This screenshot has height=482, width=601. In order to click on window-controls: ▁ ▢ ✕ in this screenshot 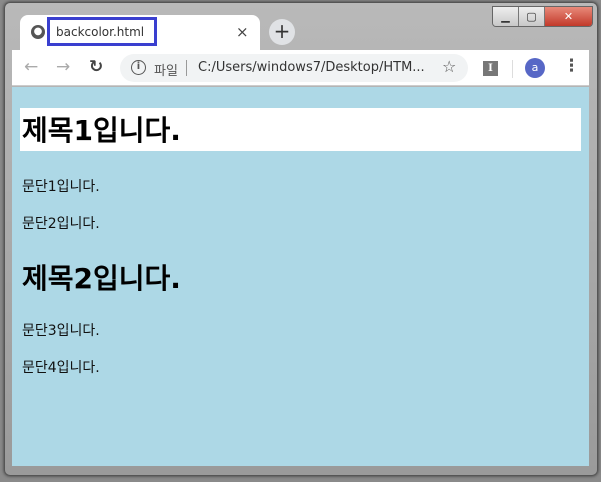, I will do `click(542, 16)`.